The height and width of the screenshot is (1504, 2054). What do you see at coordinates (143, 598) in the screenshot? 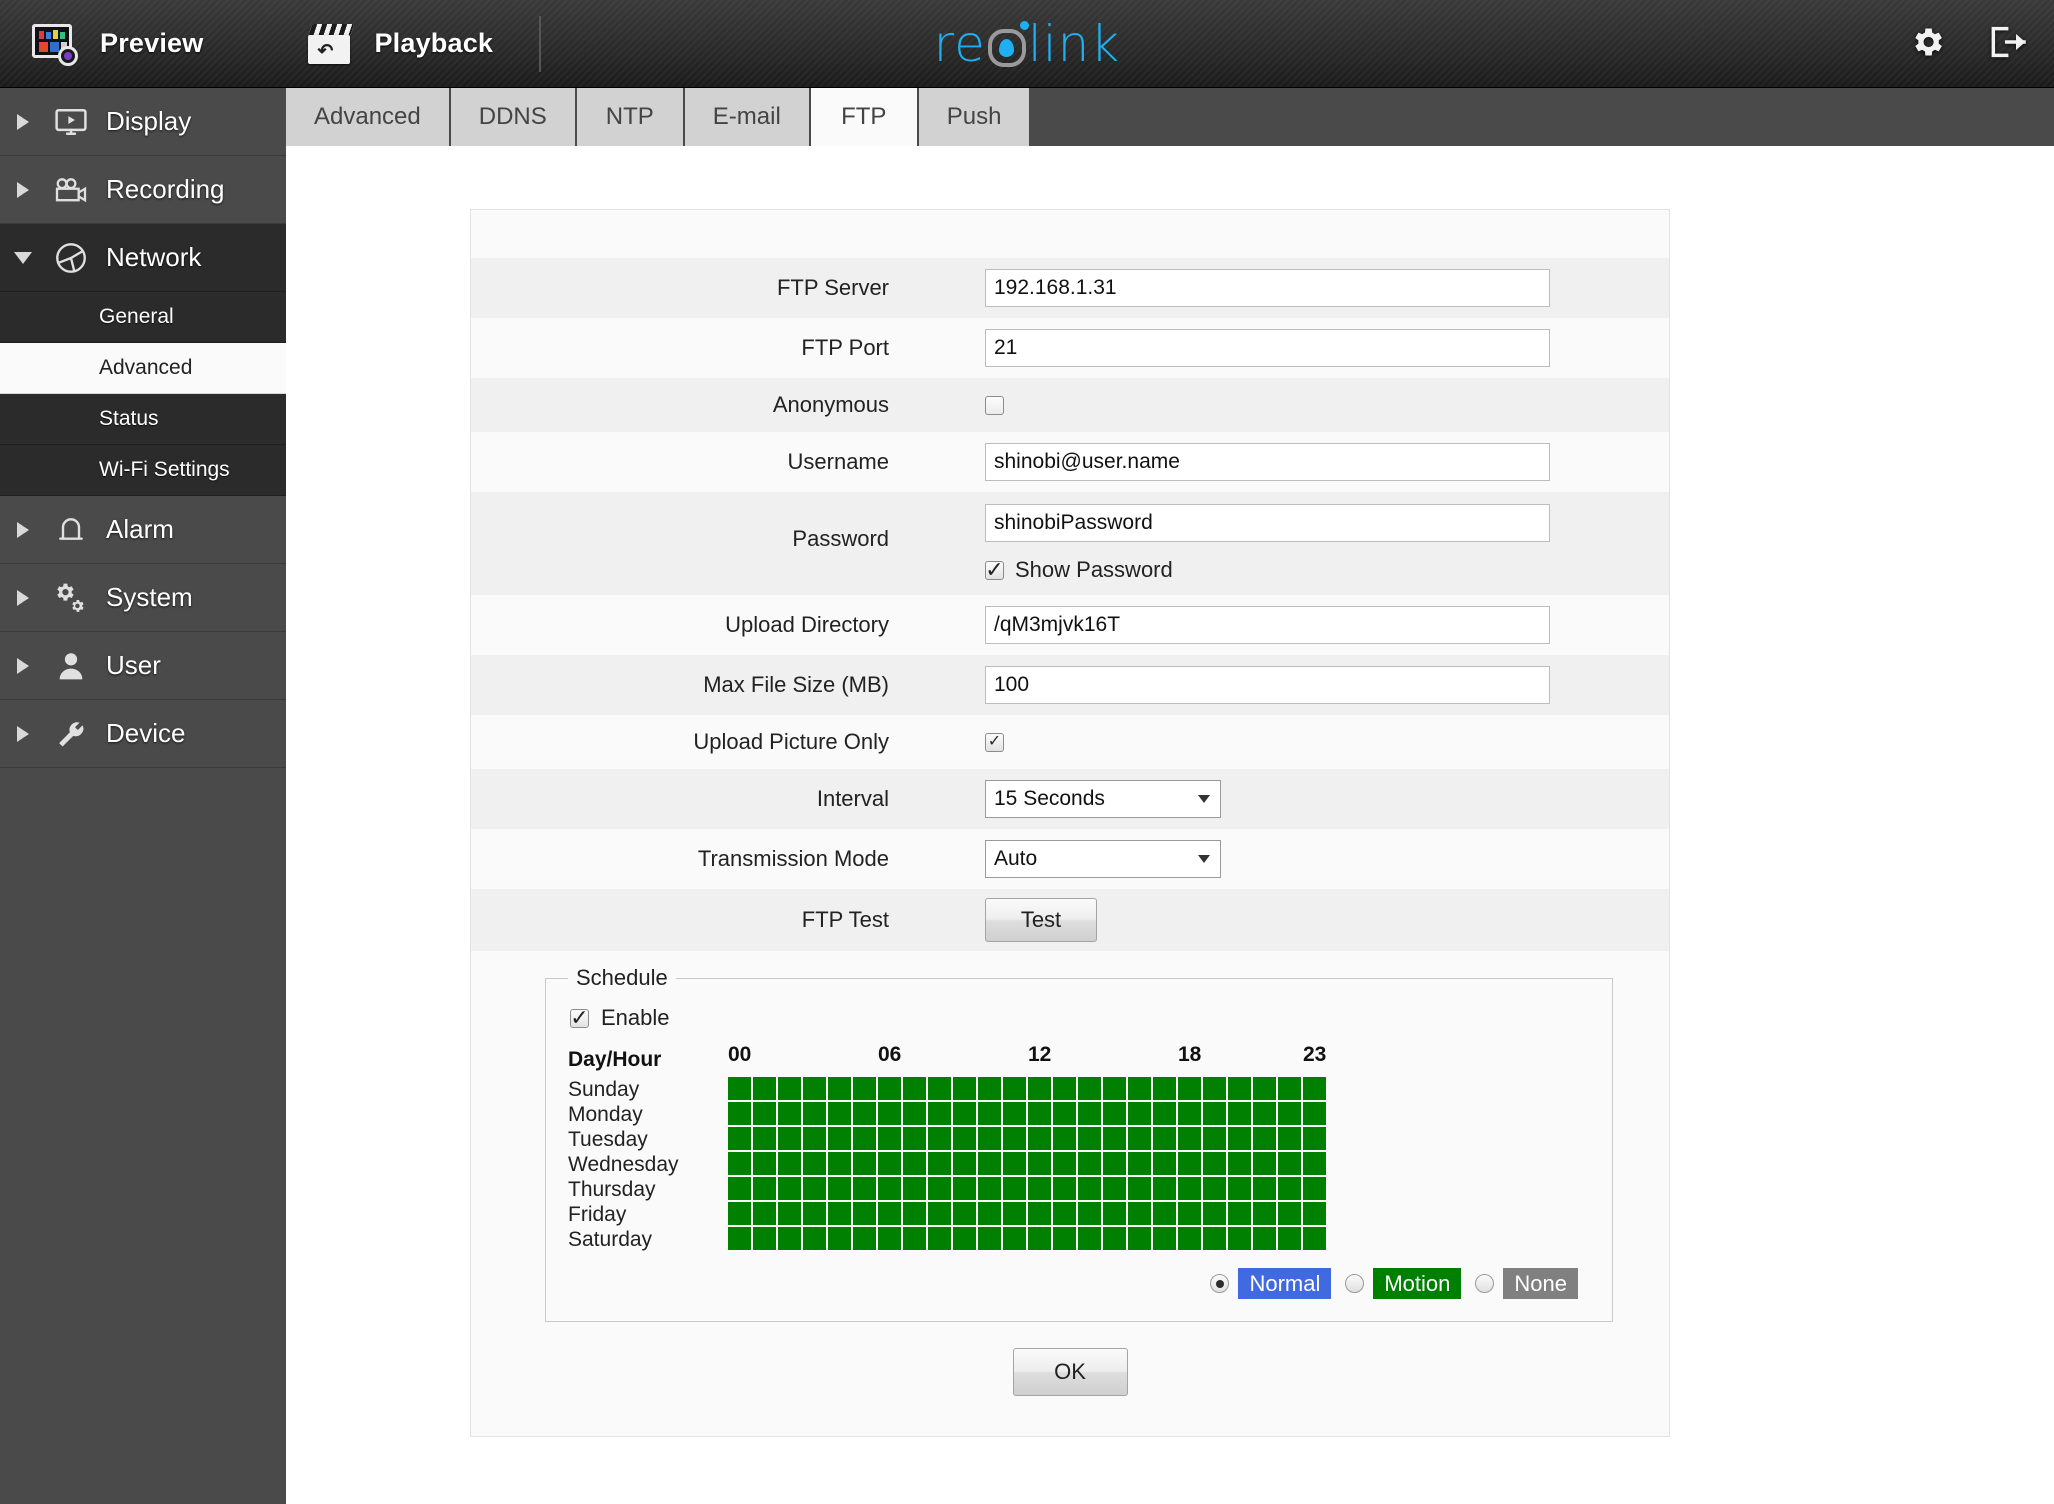
I see `sidebar-item-system: System` at bounding box center [143, 598].